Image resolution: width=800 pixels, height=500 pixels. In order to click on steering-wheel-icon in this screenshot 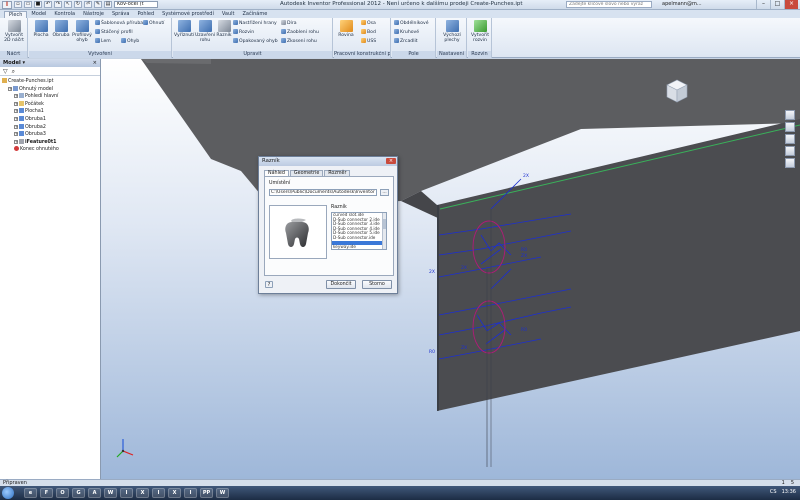, I will do `click(790, 115)`.